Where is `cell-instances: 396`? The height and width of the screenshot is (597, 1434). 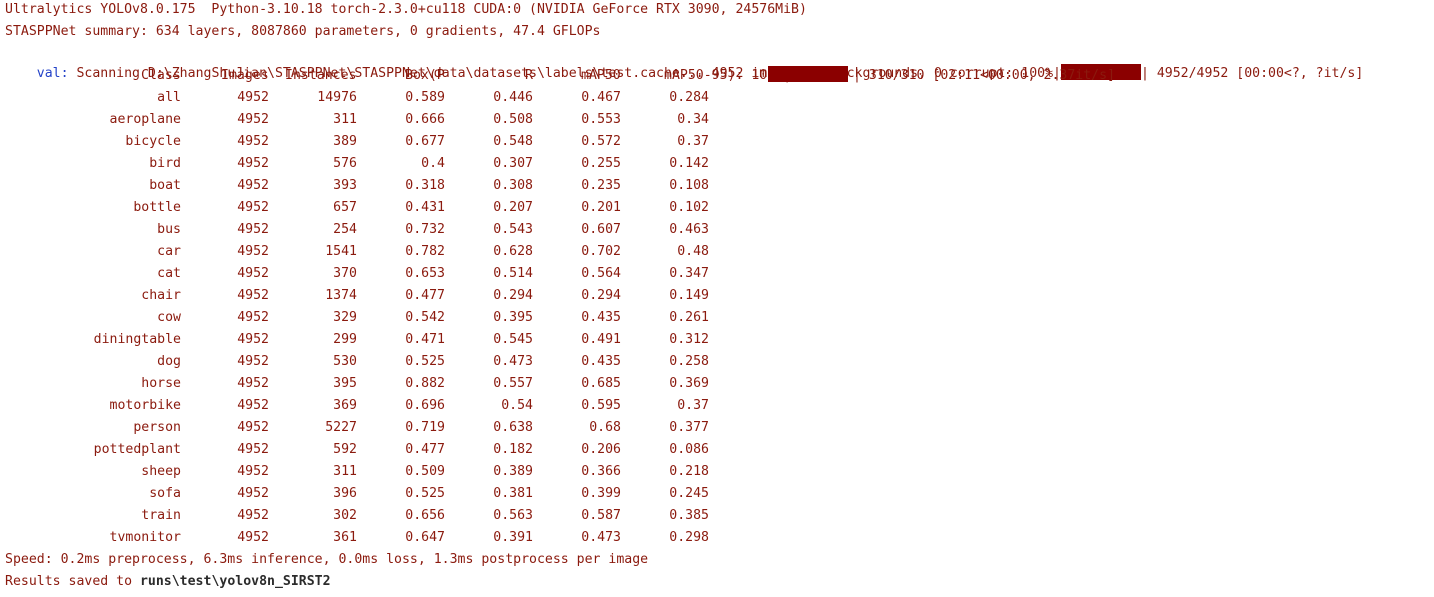 cell-instances: 396 is located at coordinates (345, 493).